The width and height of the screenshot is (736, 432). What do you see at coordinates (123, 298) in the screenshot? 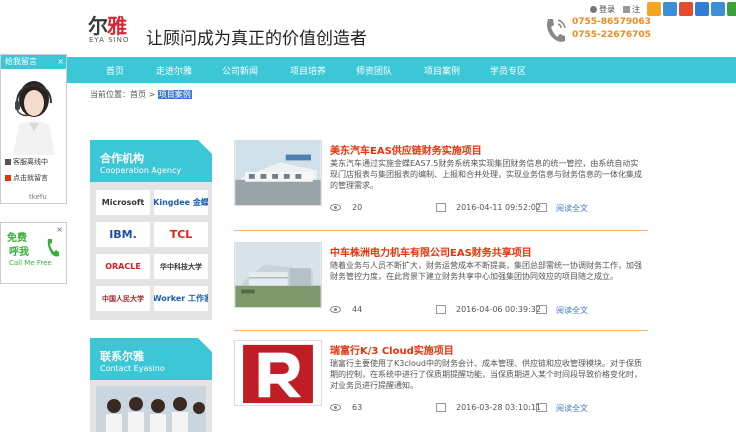
I see `partner-logo-ruc: 中国人民大学` at bounding box center [123, 298].